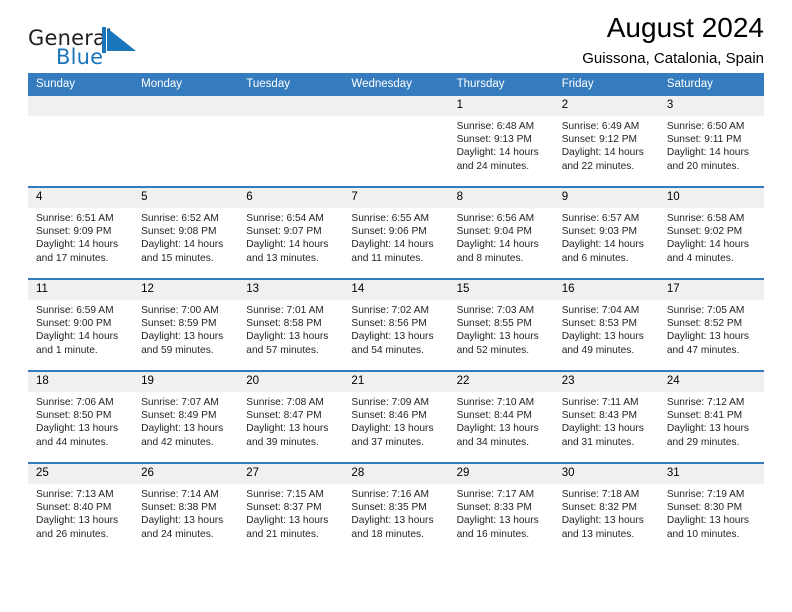  I want to click on sunset-text: Sunset: 8:52 PM, so click(704, 324).